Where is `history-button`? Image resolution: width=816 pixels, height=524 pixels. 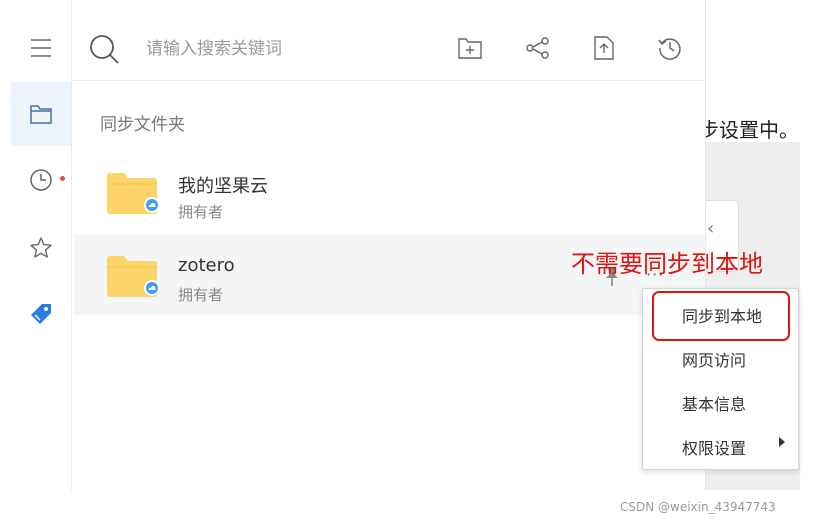 history-button is located at coordinates (670, 48).